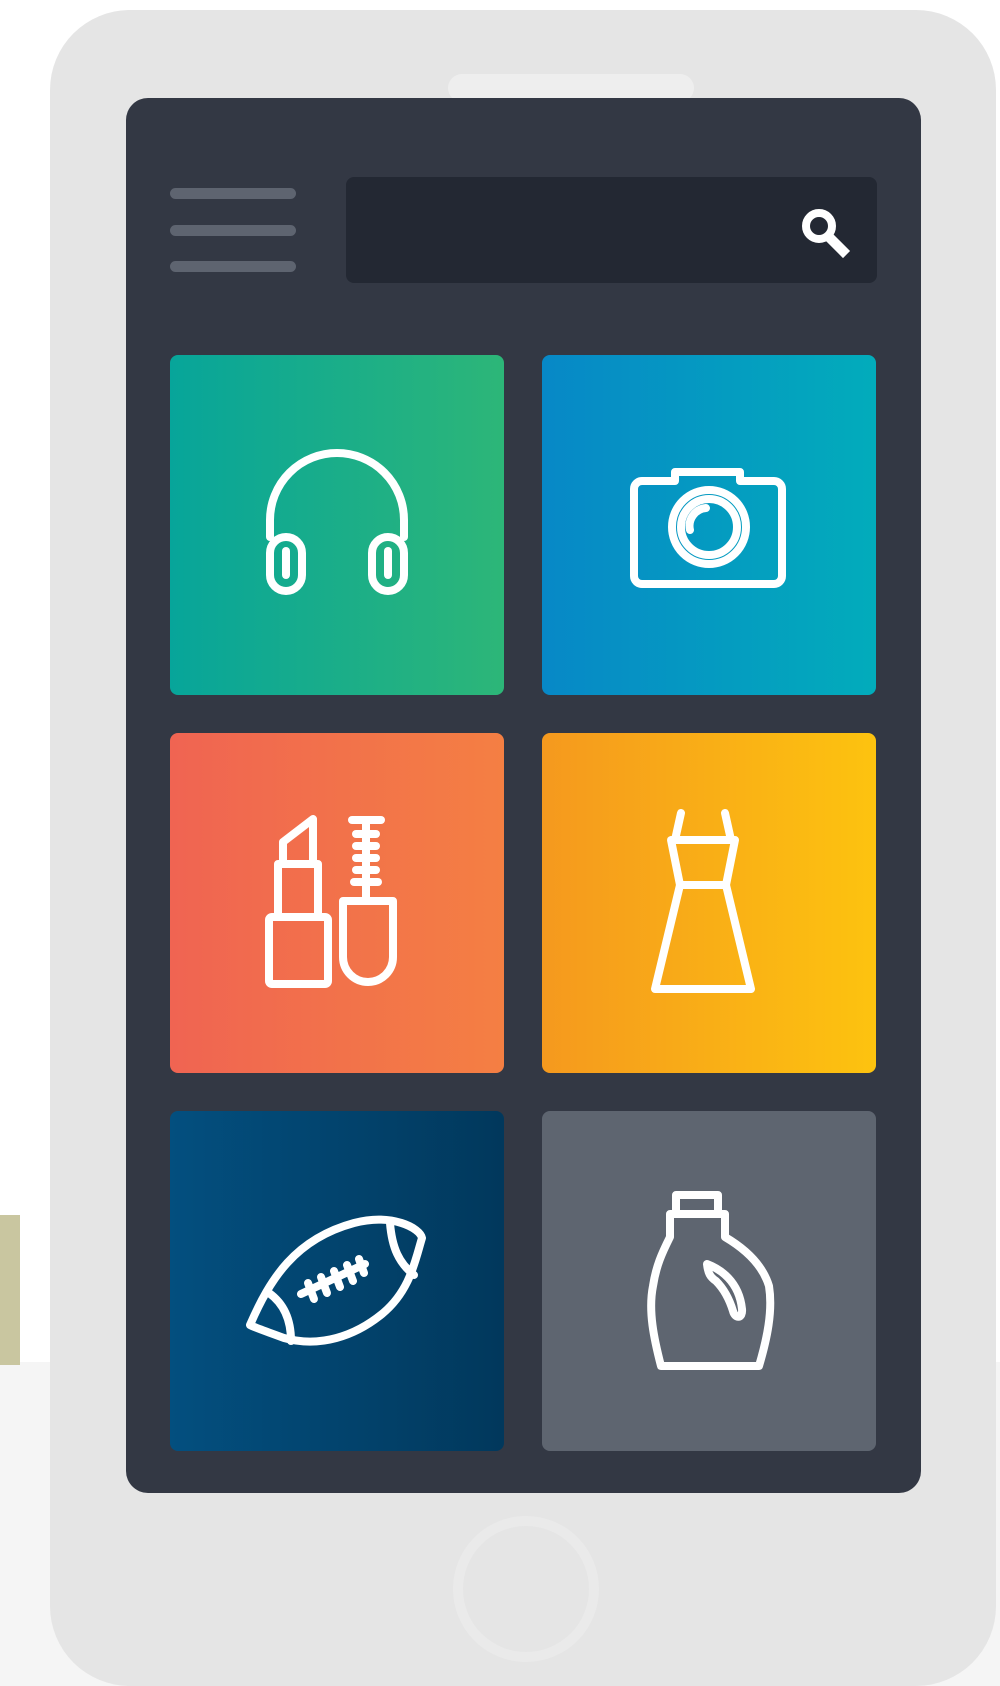 The image size is (1000, 1686). I want to click on category-tile-cosmetics, so click(337, 903).